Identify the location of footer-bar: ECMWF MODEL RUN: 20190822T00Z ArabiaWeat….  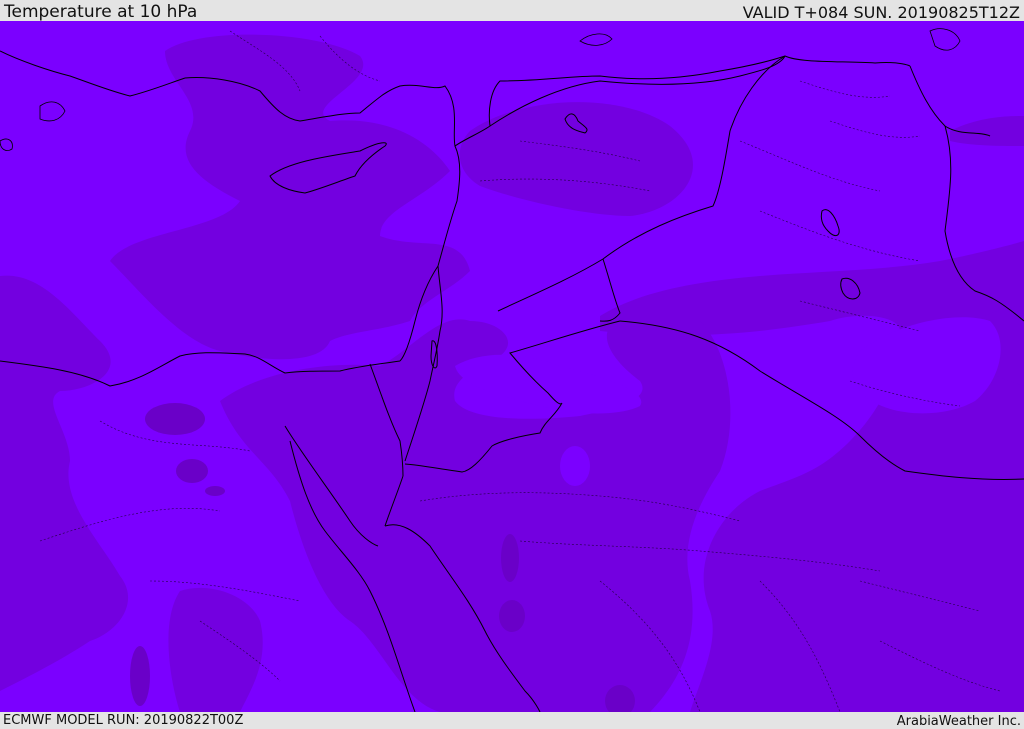
(512, 720).